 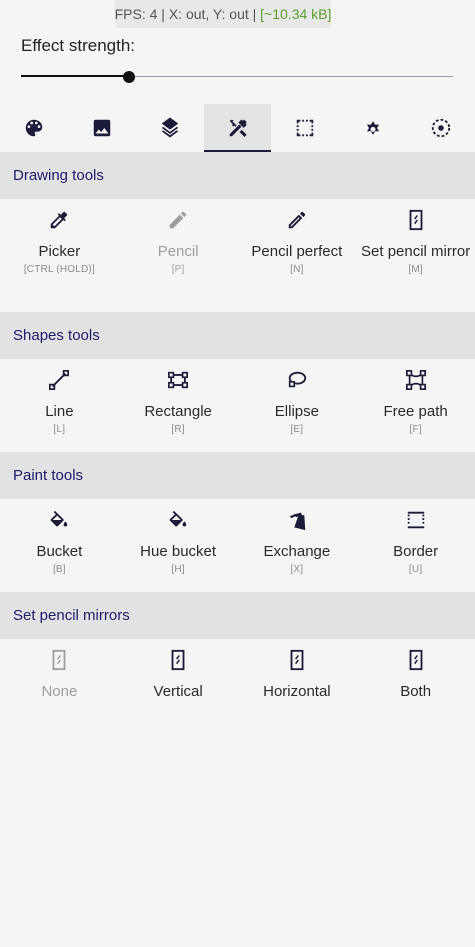 I want to click on tool-hue-bucket: Hue bucket [H], so click(x=178, y=550).